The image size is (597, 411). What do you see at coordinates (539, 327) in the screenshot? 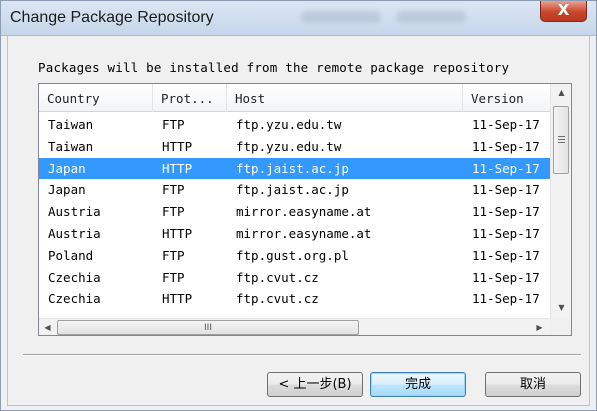
I see `scroll-right-icon: ▶` at bounding box center [539, 327].